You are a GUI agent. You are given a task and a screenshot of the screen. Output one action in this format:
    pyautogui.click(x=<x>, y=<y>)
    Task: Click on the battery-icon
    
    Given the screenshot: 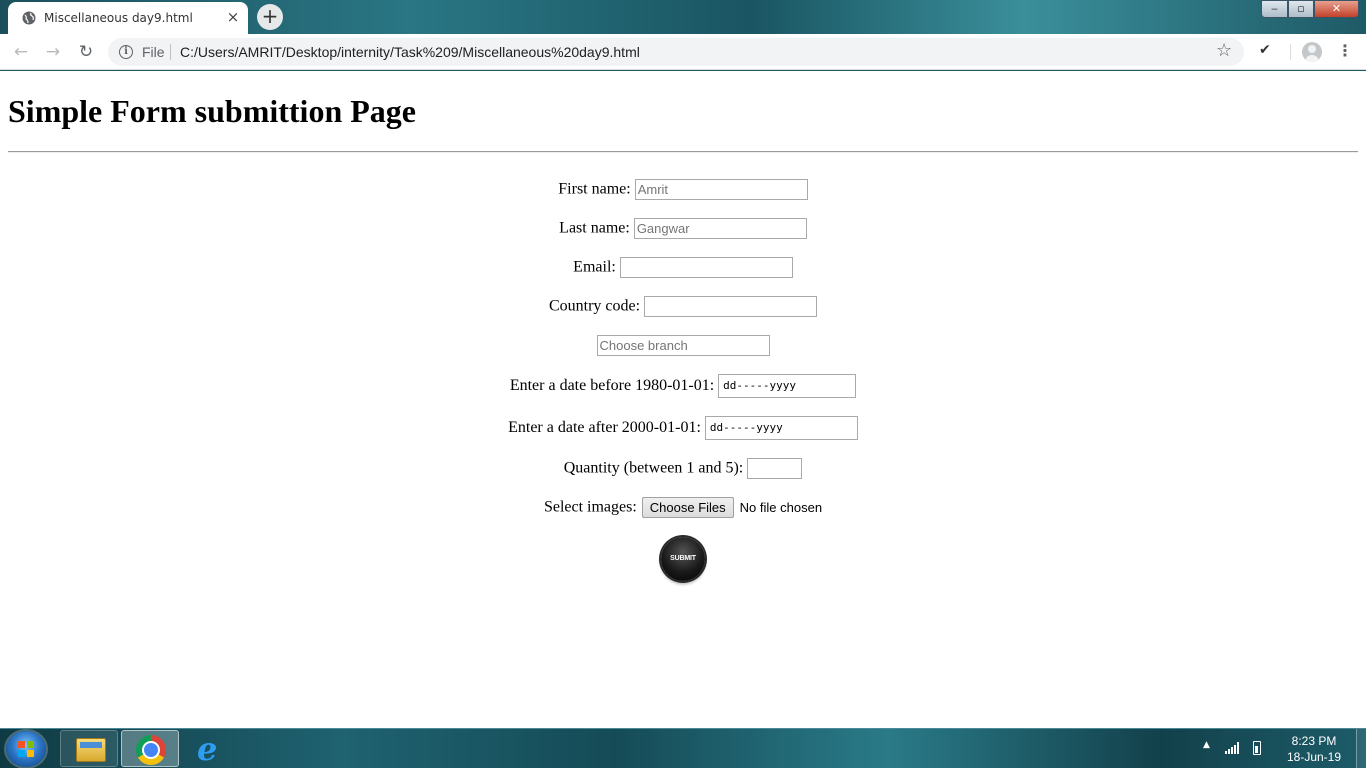 What is the action you would take?
    pyautogui.click(x=1257, y=748)
    